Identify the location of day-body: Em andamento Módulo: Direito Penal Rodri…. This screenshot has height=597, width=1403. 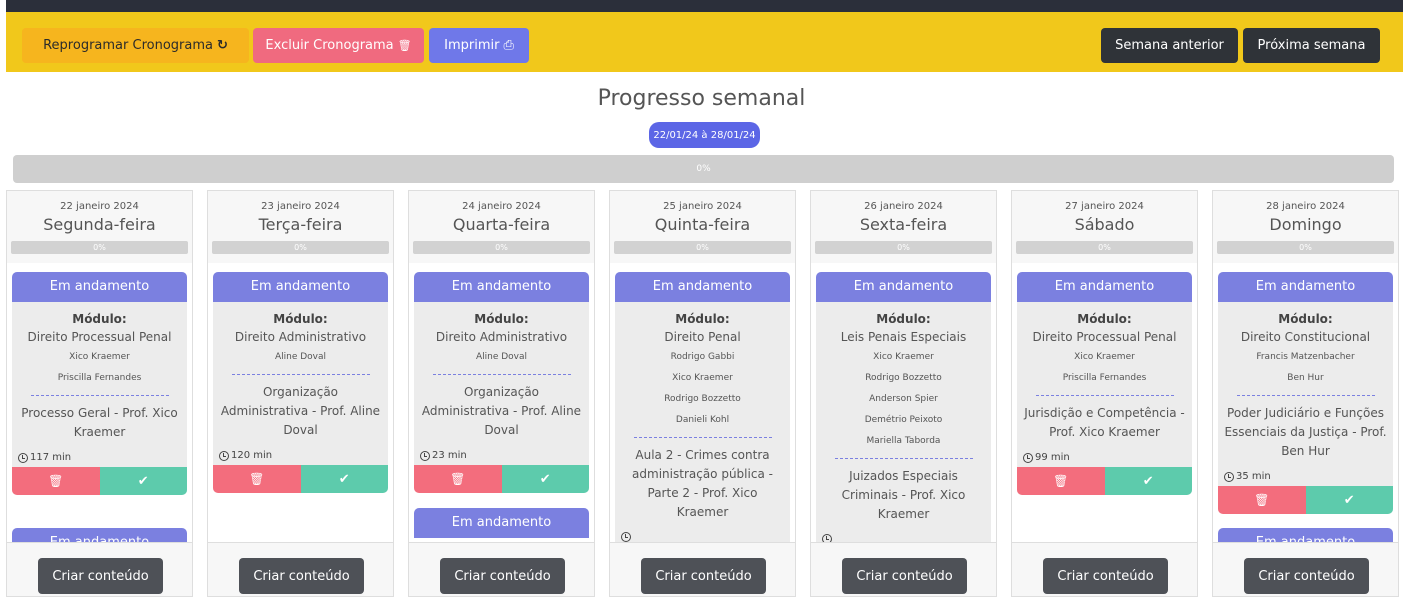
(702, 403).